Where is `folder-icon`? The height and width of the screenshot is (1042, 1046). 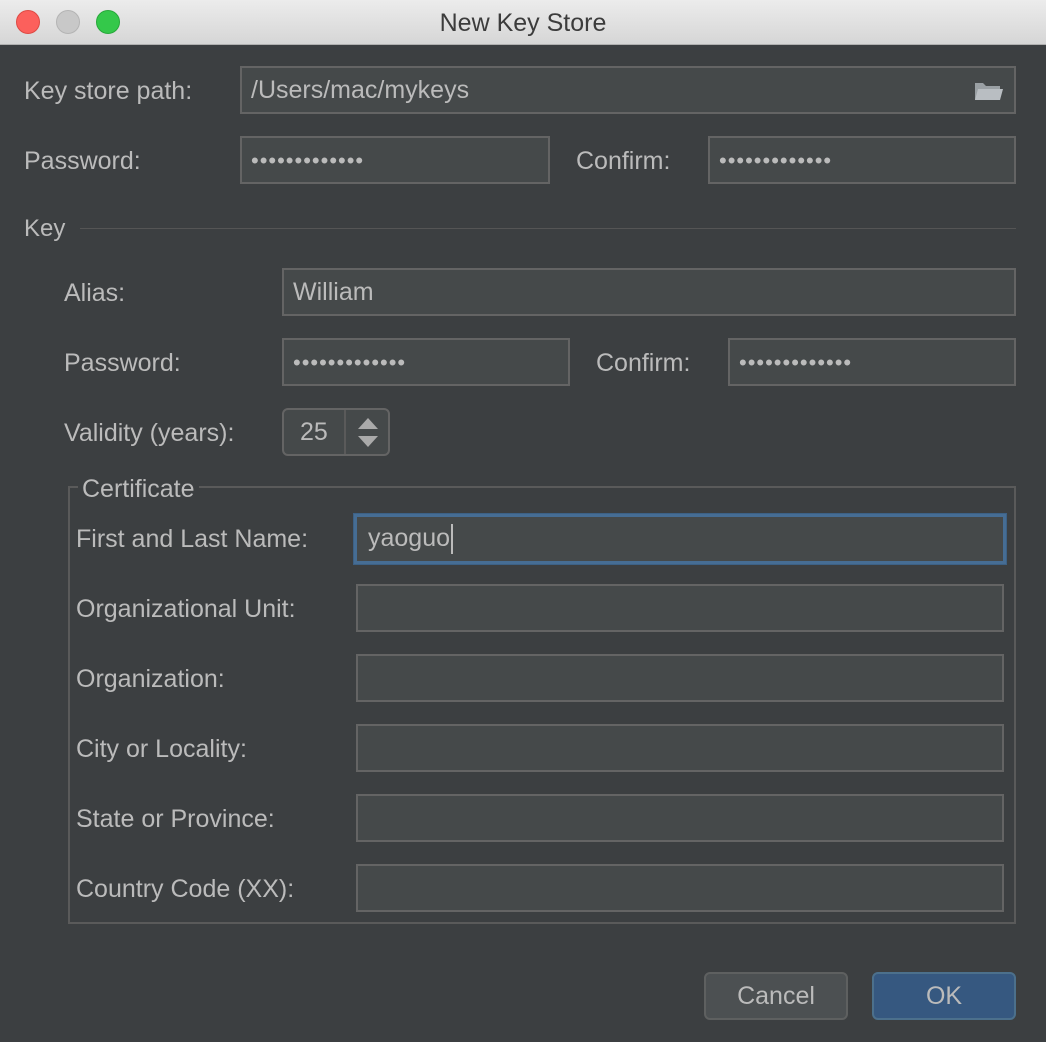
folder-icon is located at coordinates (989, 91).